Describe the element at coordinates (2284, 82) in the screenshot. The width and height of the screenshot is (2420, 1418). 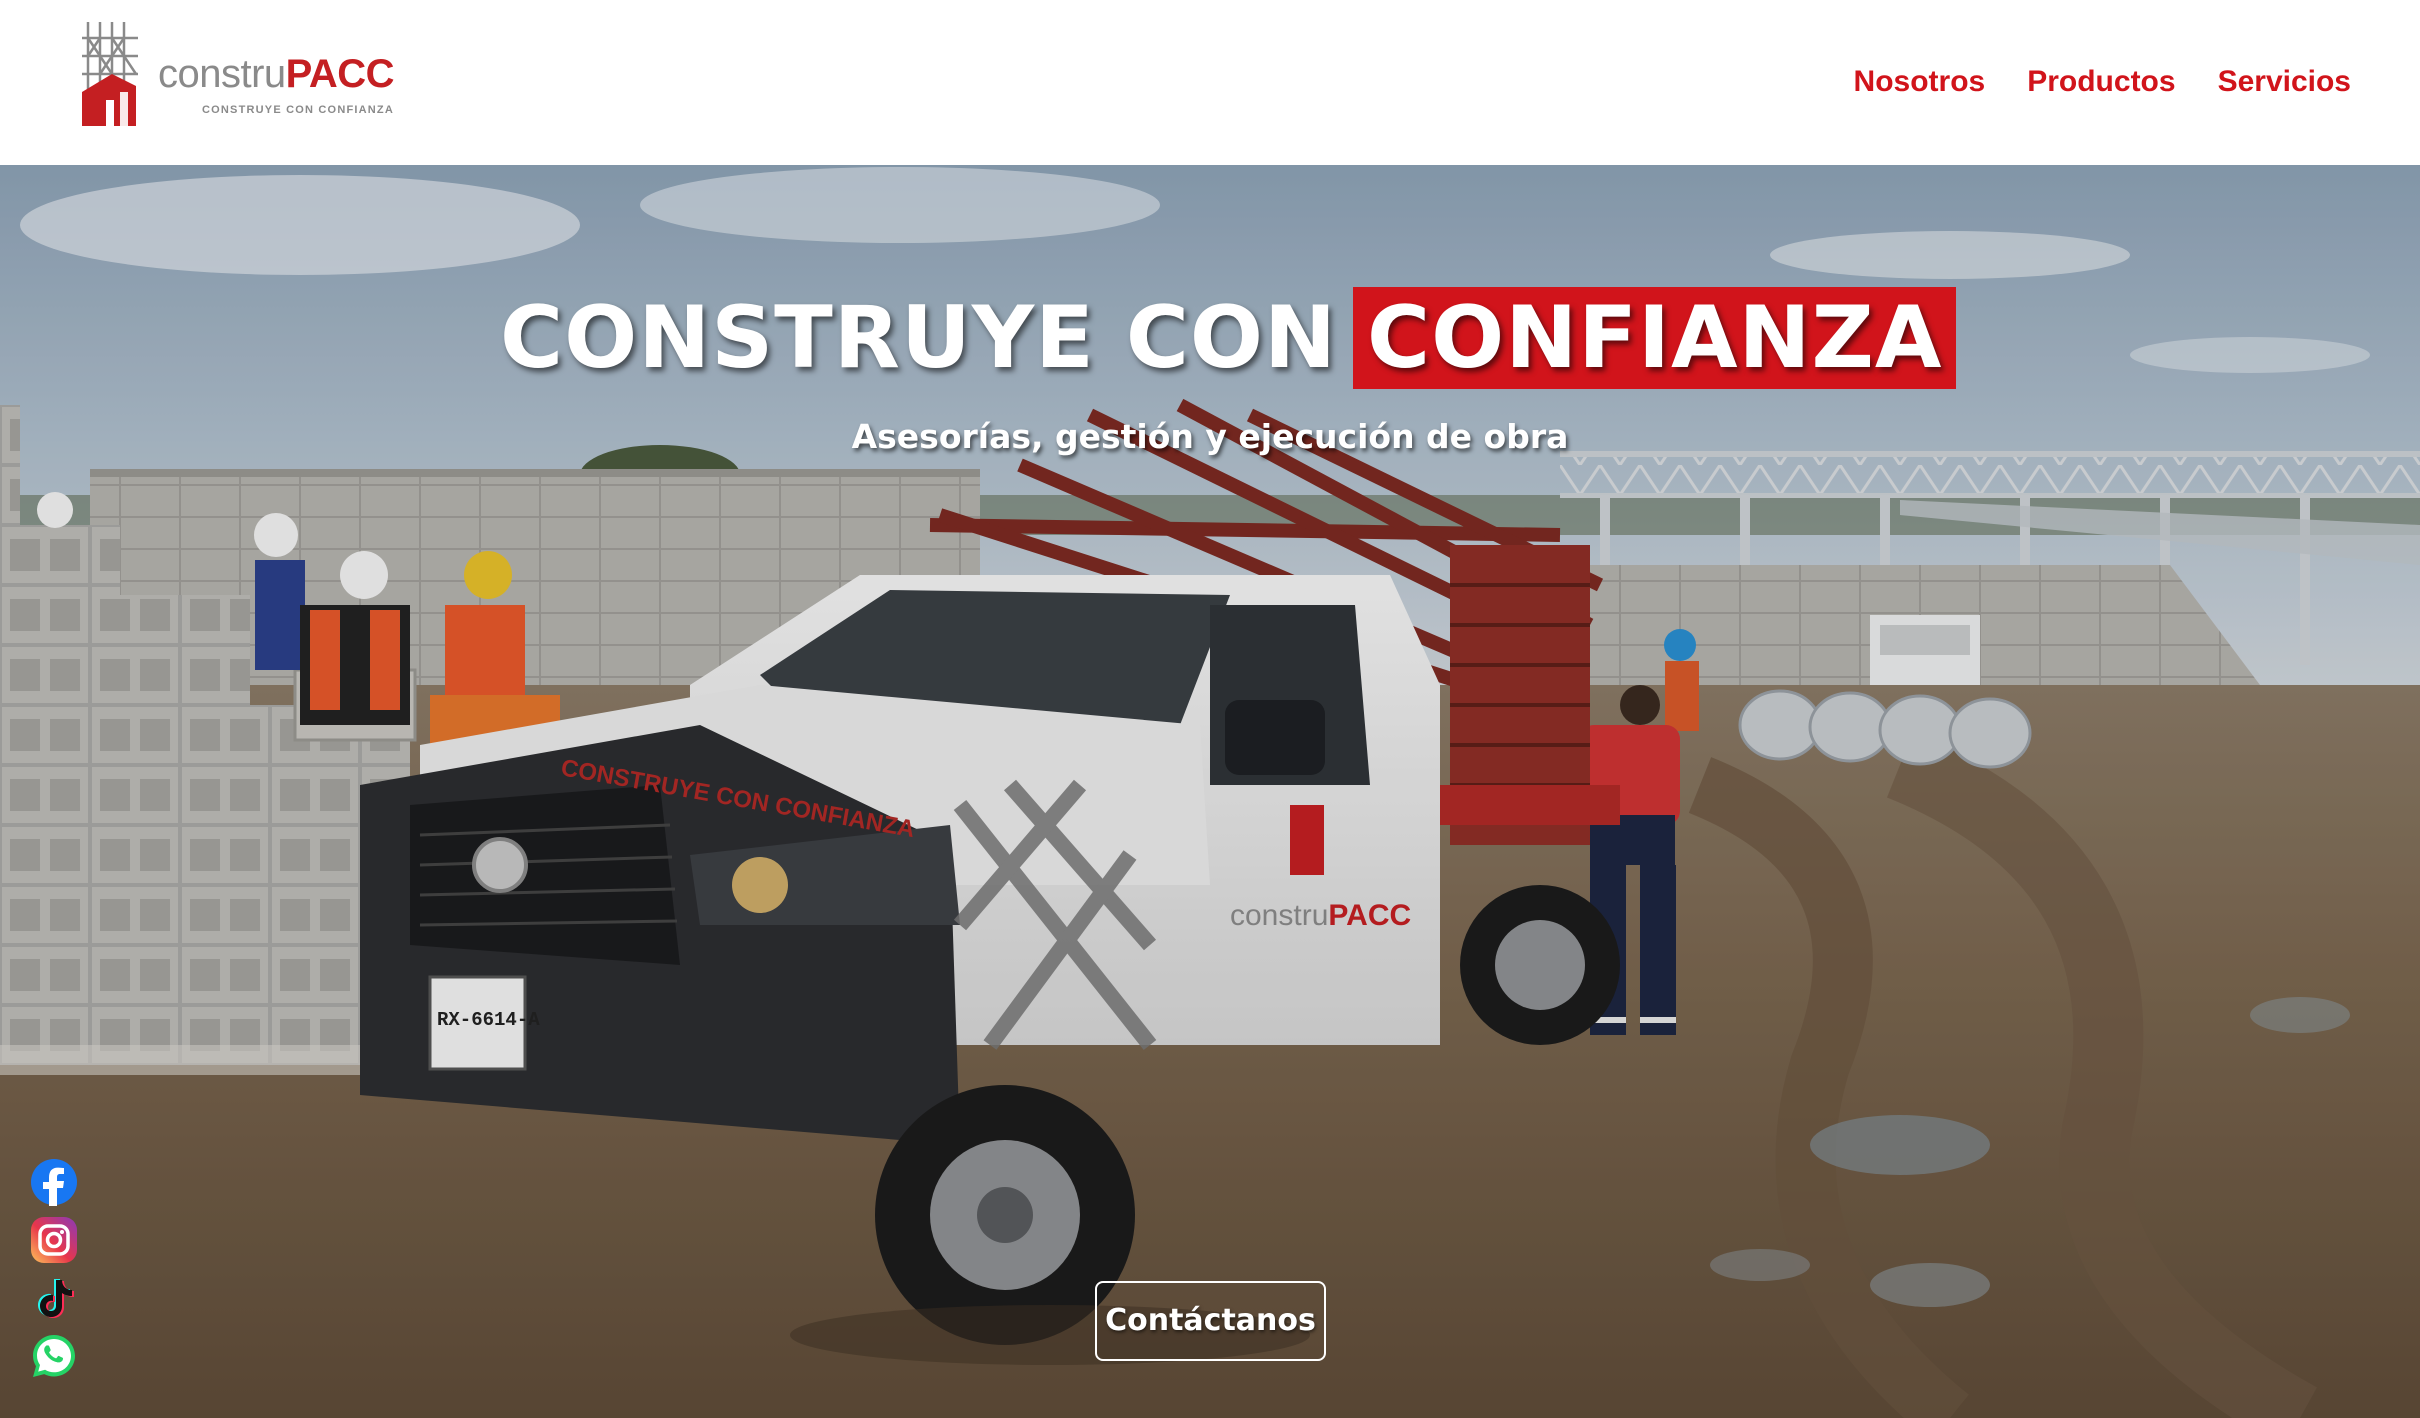
I see `nav-link-servicios: Servicios` at that location.